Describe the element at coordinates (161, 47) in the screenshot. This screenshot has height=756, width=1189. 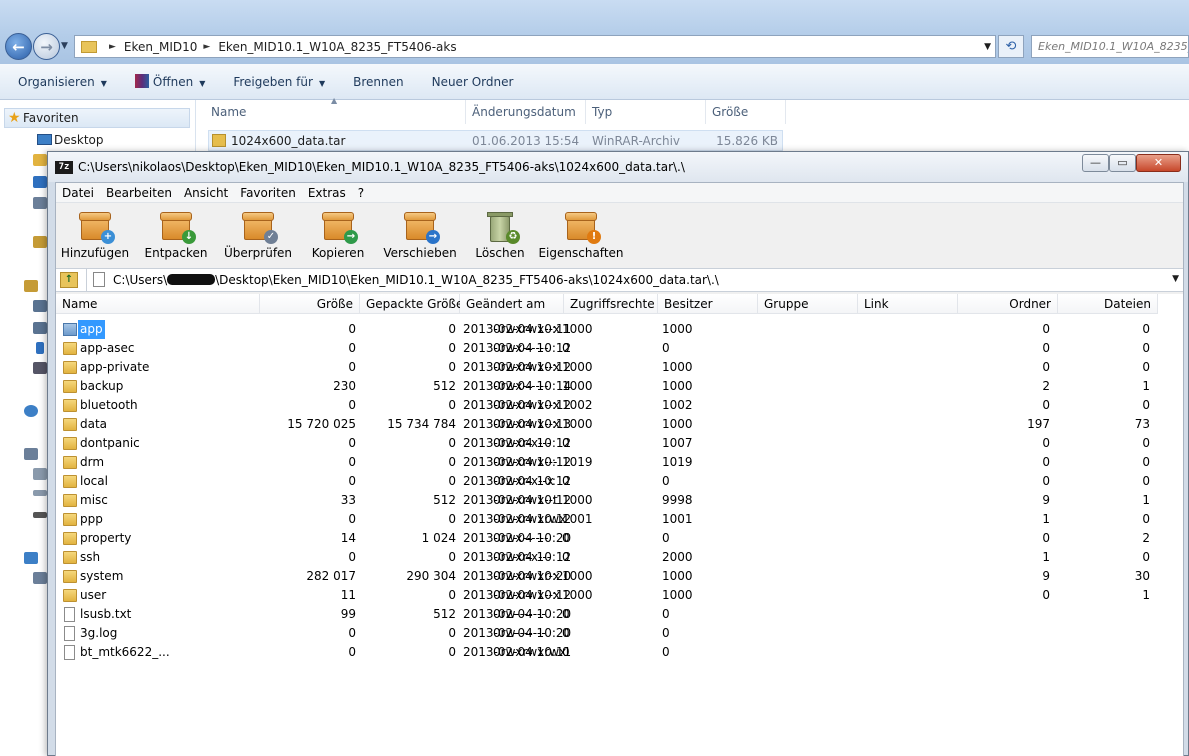
I see `breadcrumb-item: Eken_MID10` at that location.